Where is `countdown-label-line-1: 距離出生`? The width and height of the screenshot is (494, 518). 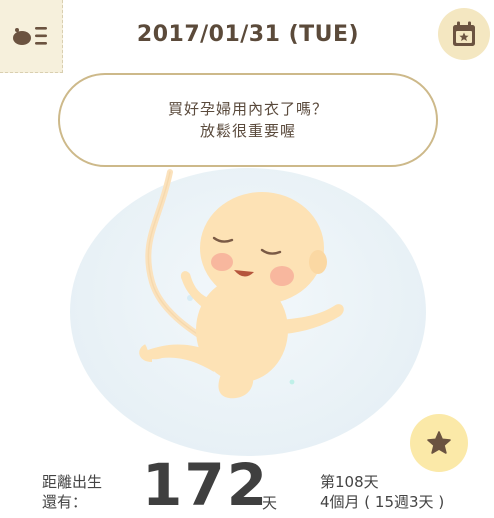
countdown-label-line-1: 距離出生 is located at coordinates (72, 482).